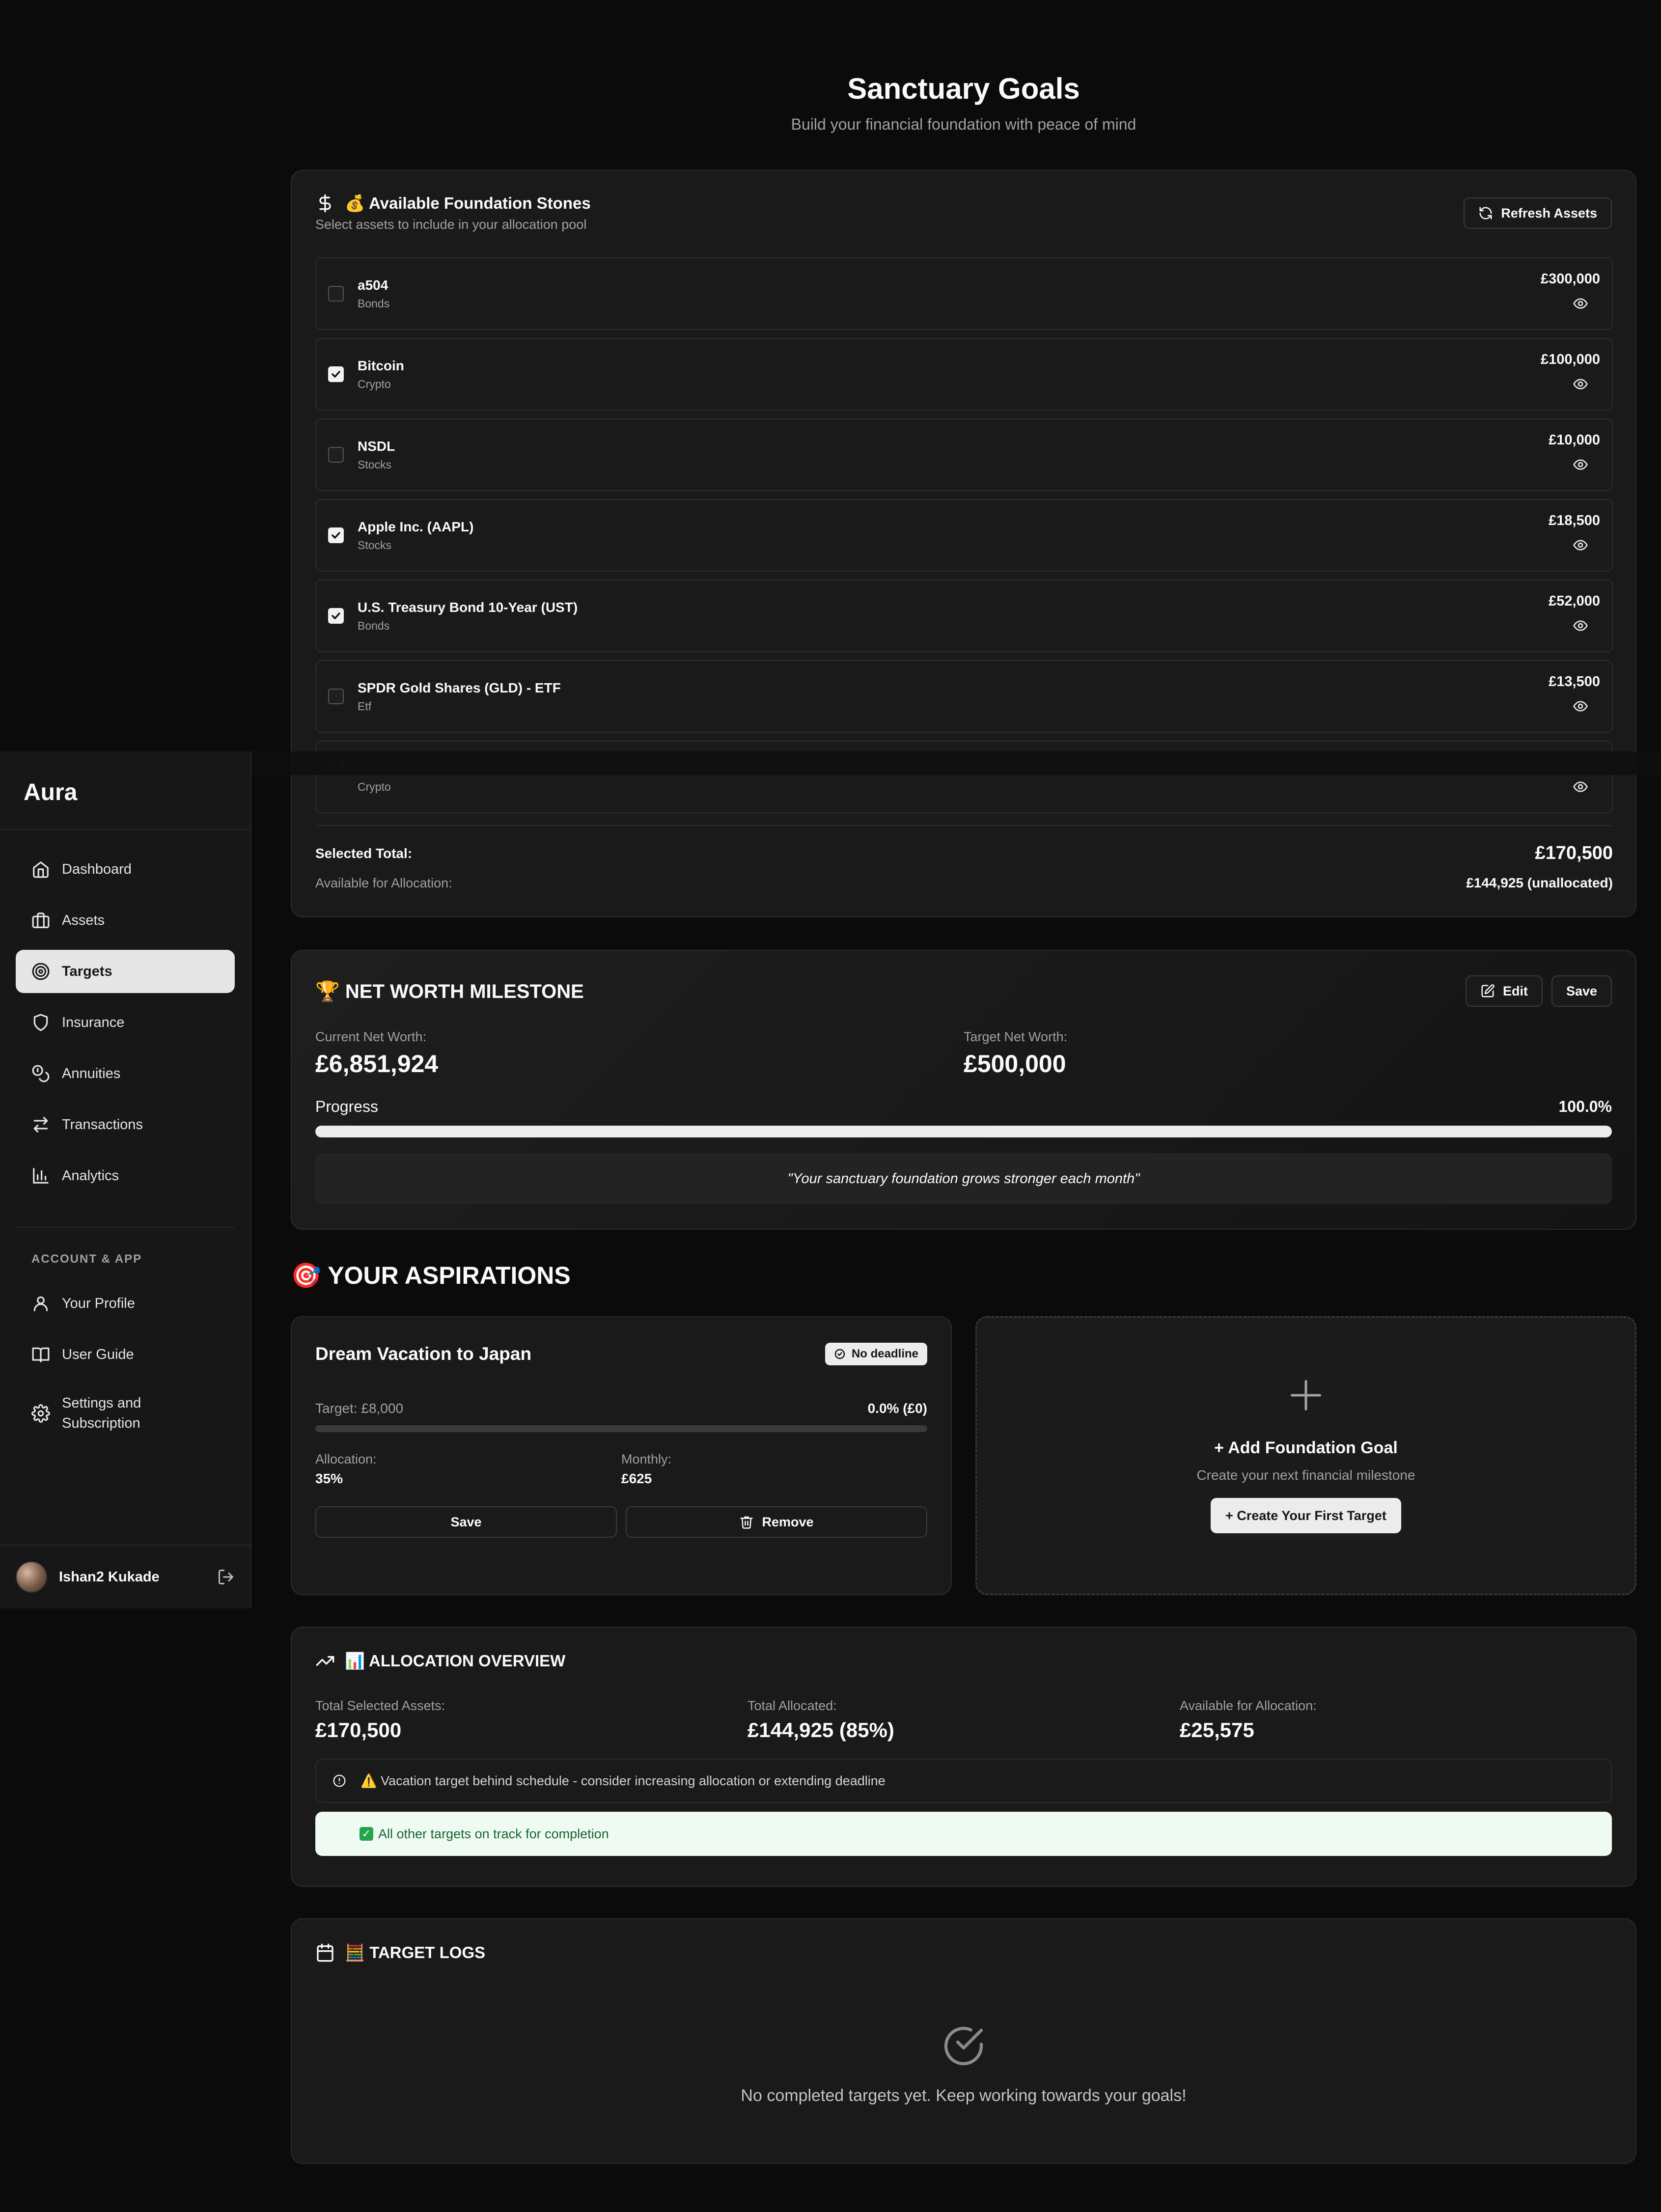  Describe the element at coordinates (788, 1521) in the screenshot. I see `remove-goal-label: Remove` at that location.